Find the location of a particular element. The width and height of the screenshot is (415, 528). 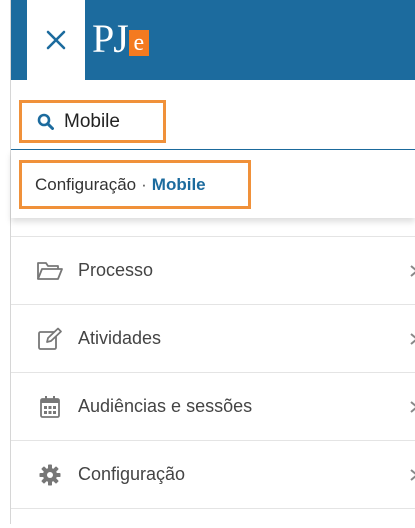

folder-open-icon is located at coordinates (50, 271).